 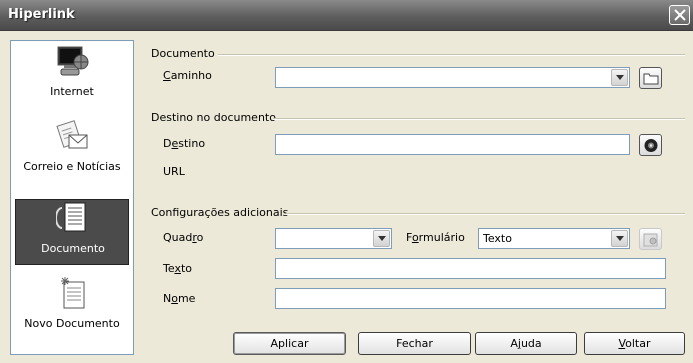 I want to click on target-browse-button, so click(x=650, y=145).